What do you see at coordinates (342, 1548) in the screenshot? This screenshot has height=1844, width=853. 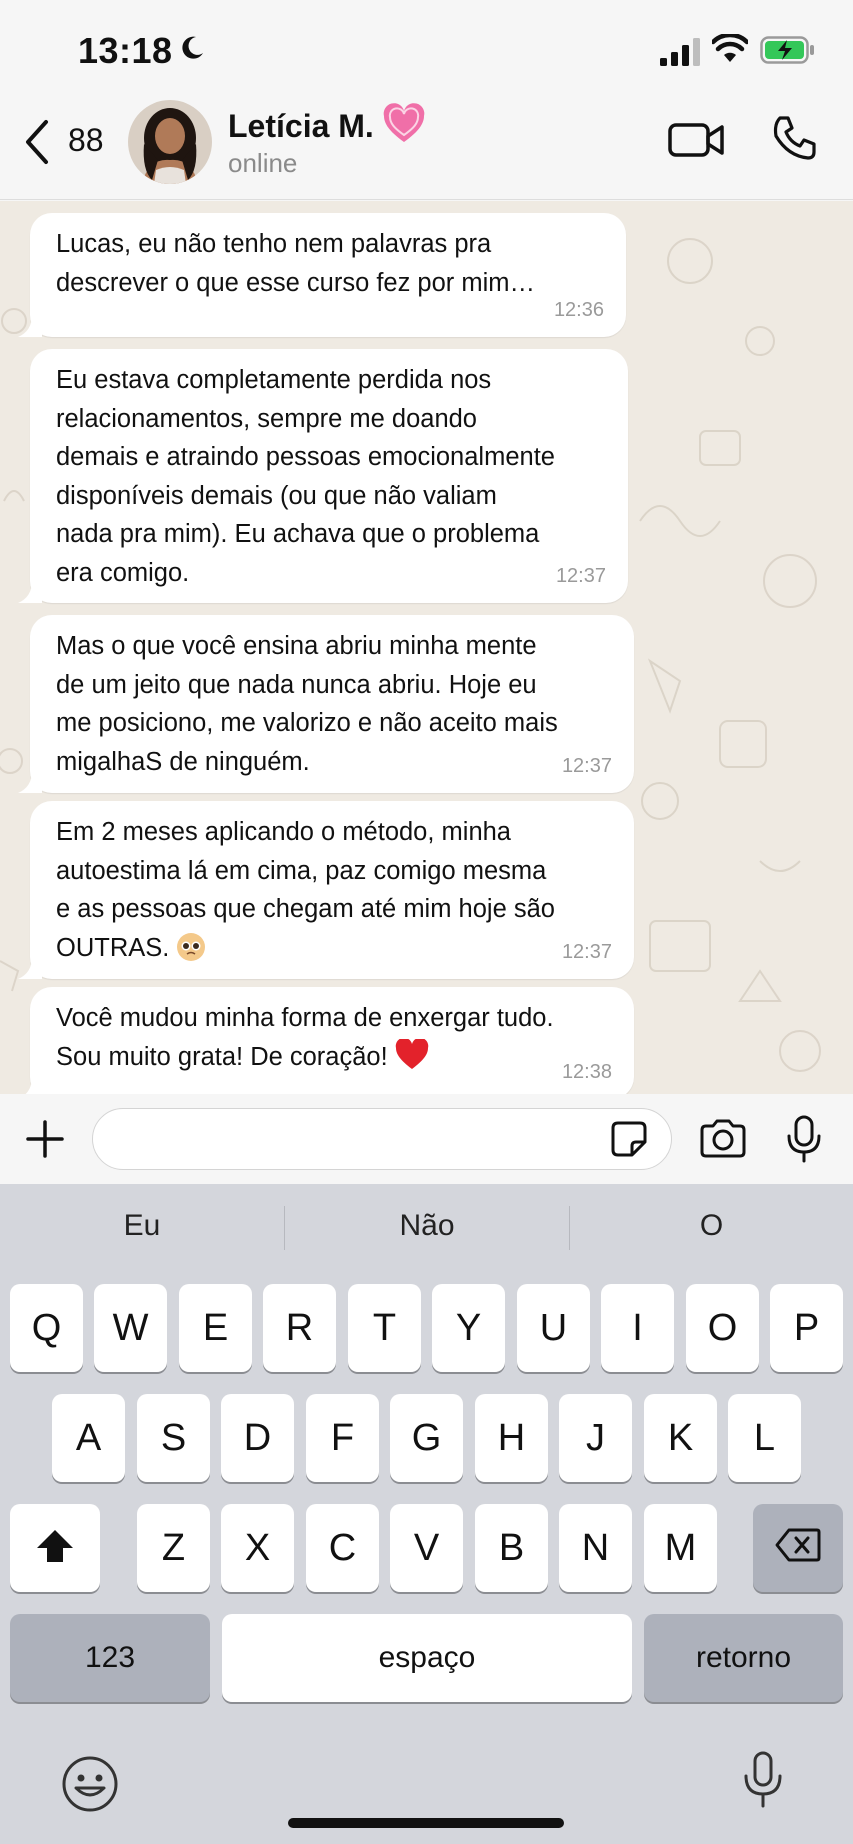 I see `key-c: C` at bounding box center [342, 1548].